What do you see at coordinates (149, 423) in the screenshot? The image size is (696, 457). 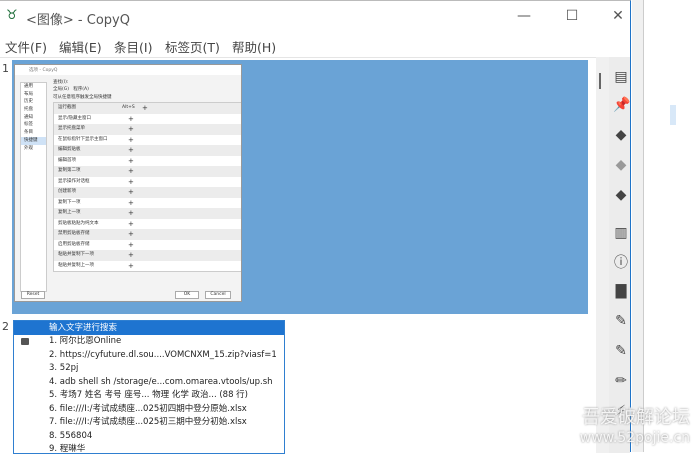 I see `menu-entry: 7. file:///I:/考试成绩座...025初三期中登分初始.xlsx` at bounding box center [149, 423].